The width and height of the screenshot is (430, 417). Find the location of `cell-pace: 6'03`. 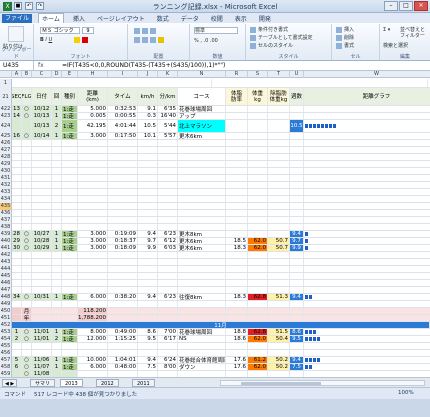

cell-pace: 6'03 is located at coordinates (168, 248).